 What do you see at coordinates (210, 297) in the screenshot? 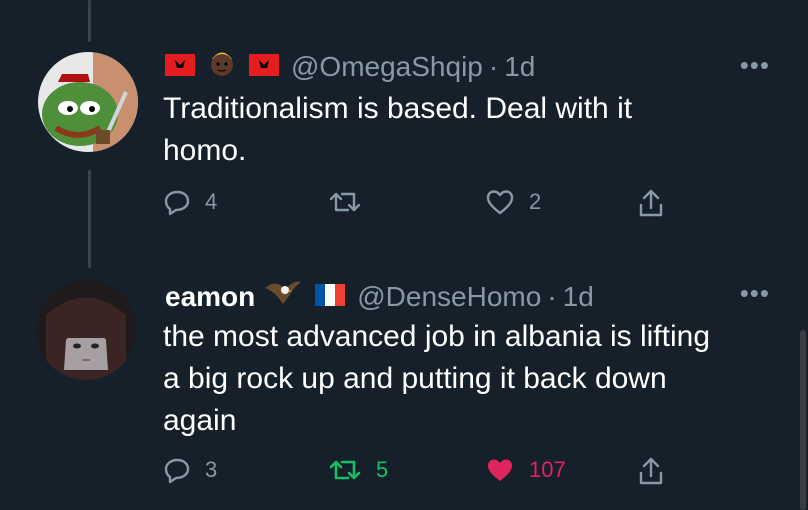
I see `display-name: eamon` at bounding box center [210, 297].